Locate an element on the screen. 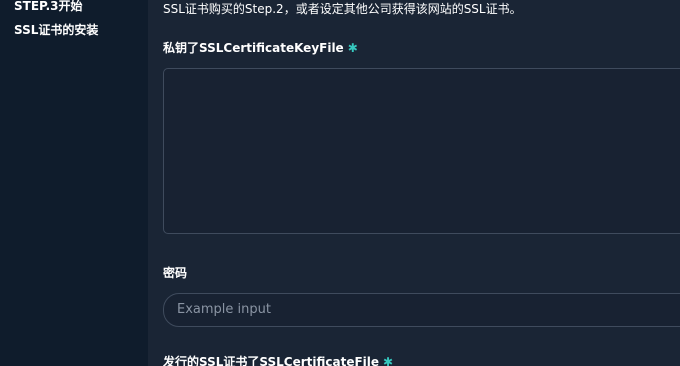 This screenshot has height=366, width=680. private-key-label: 私钥了SSLCertificateKeyFile ✱ is located at coordinates (260, 48).